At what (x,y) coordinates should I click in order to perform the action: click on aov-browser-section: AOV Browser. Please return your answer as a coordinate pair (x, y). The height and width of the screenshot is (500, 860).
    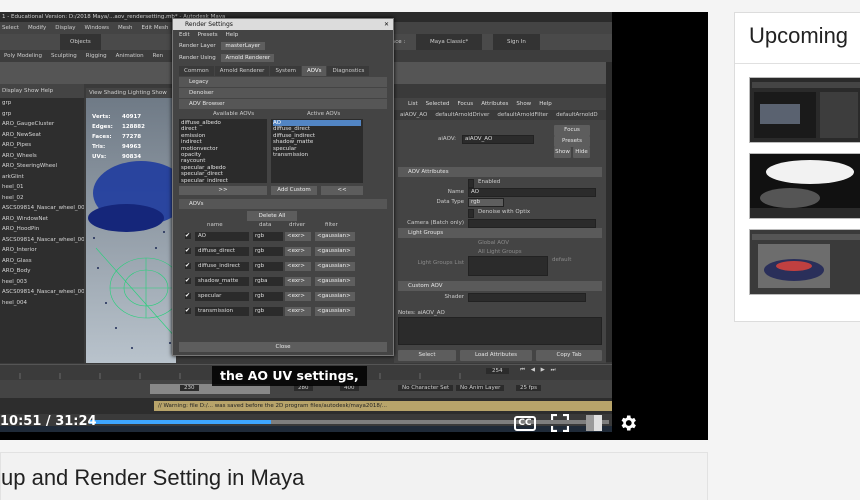
    Looking at the image, I should click on (283, 104).